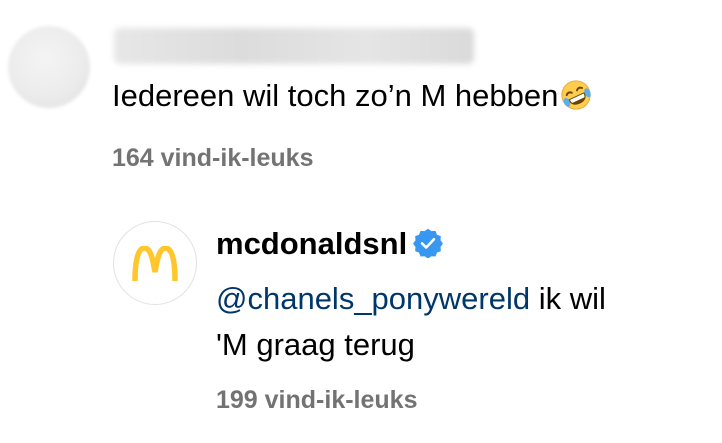 This screenshot has width=722, height=443. I want to click on username-blurred, so click(294, 46).